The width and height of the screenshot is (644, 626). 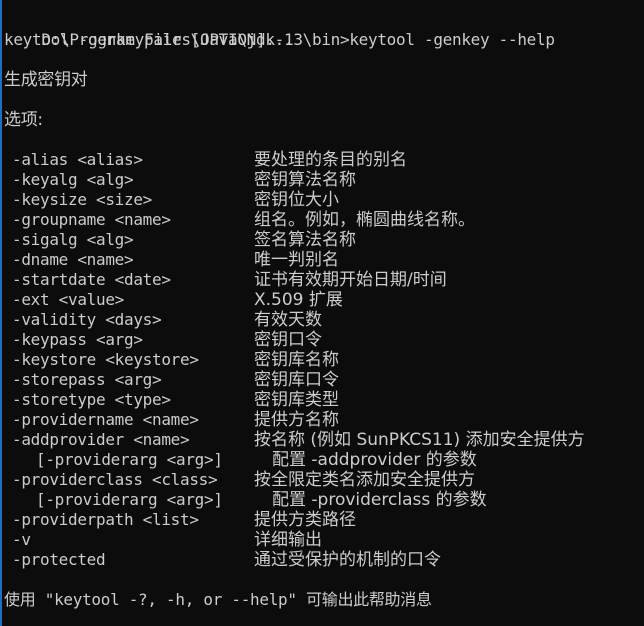 What do you see at coordinates (288, 320) in the screenshot?
I see `option-description: 有效天数` at bounding box center [288, 320].